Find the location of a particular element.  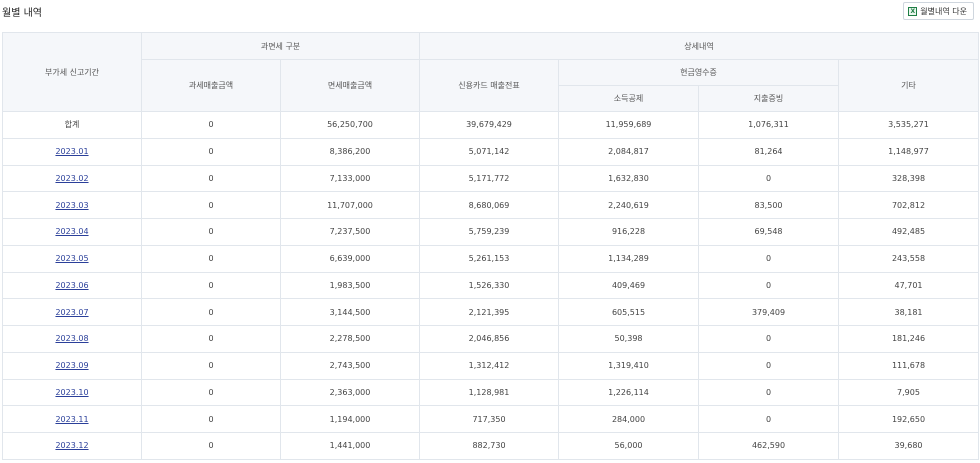

period-link: 2023.03 is located at coordinates (71, 205).